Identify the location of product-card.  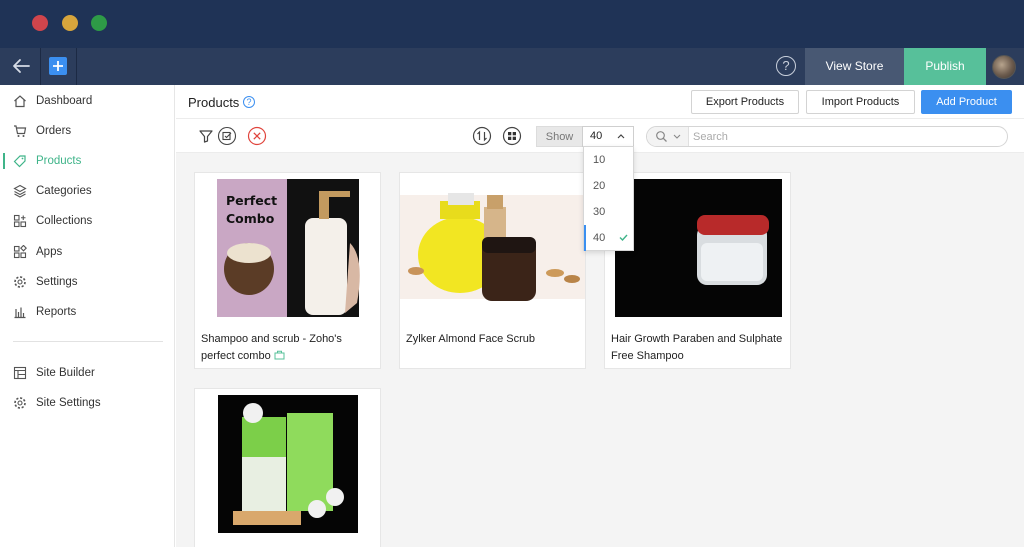
(287, 467).